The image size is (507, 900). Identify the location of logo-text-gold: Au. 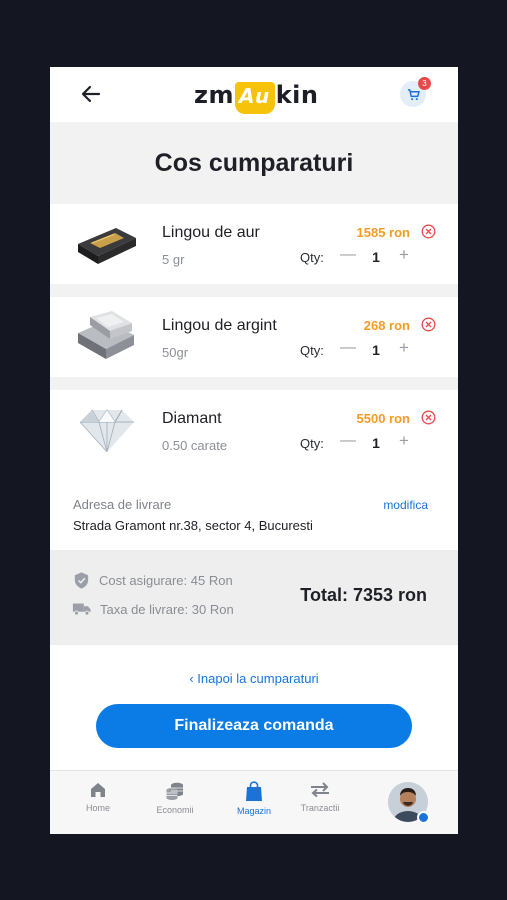
(254, 98).